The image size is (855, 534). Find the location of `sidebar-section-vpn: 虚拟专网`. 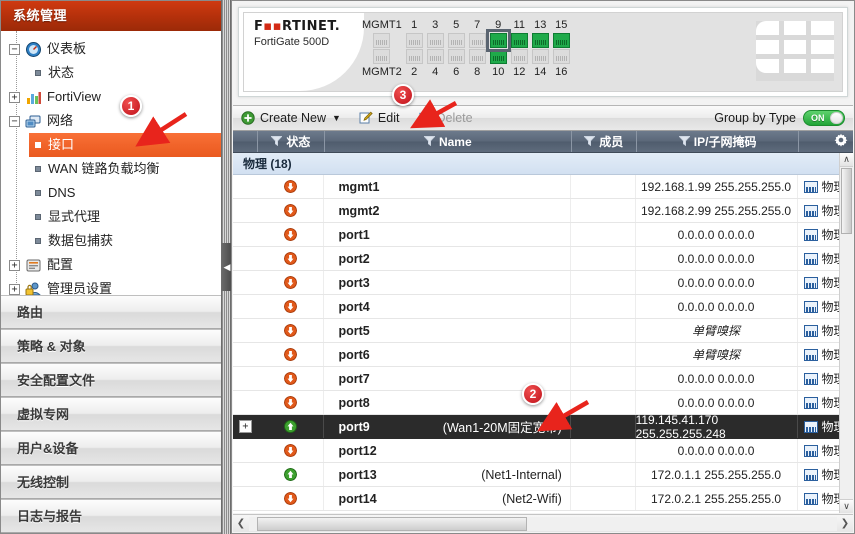

sidebar-section-vpn: 虚拟专网 is located at coordinates (111, 414).